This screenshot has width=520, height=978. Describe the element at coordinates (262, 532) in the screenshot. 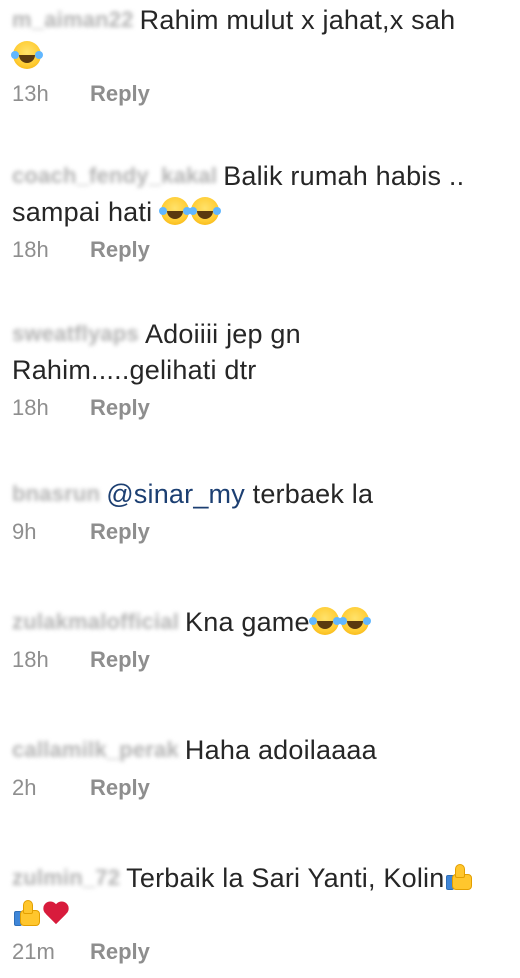

I see `comment-meta: 9h Reply` at that location.